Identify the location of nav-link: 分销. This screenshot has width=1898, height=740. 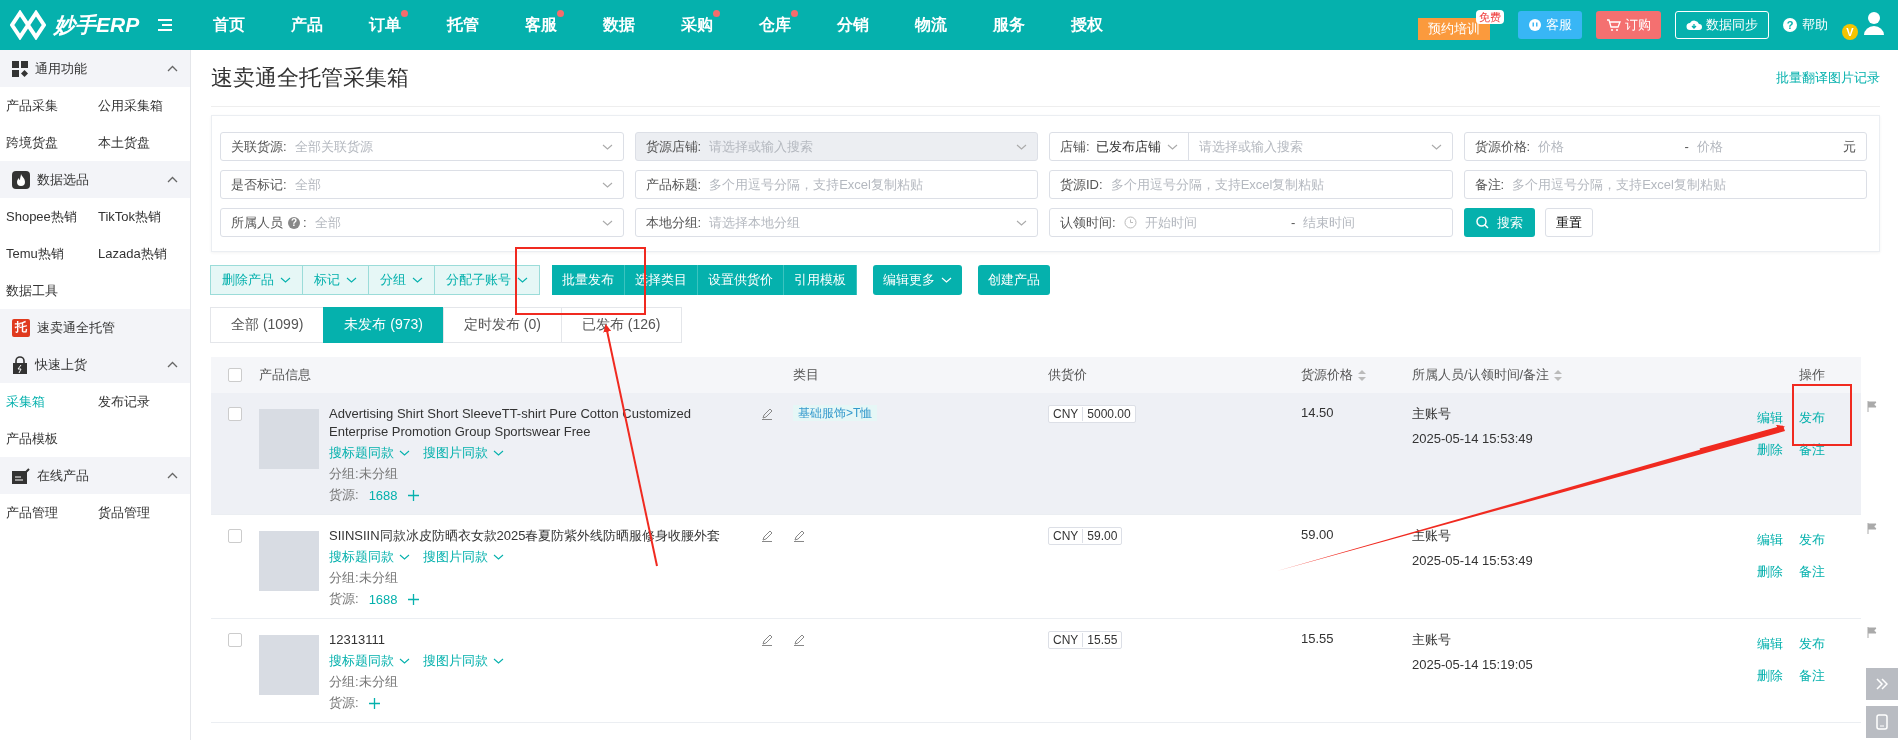
(853, 25).